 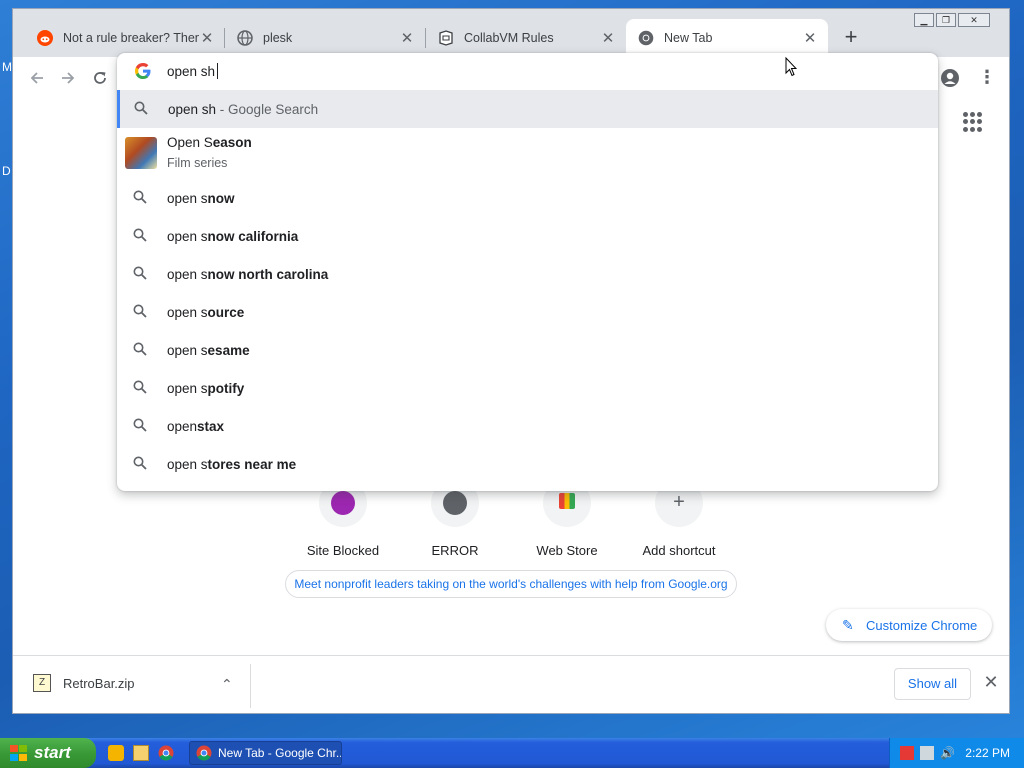 What do you see at coordinates (848, 624) in the screenshot?
I see `pencil-icon: ✎` at bounding box center [848, 624].